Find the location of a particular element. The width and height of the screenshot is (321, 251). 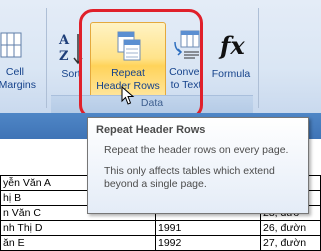

formula-fx-icon: fx is located at coordinates (231, 45).